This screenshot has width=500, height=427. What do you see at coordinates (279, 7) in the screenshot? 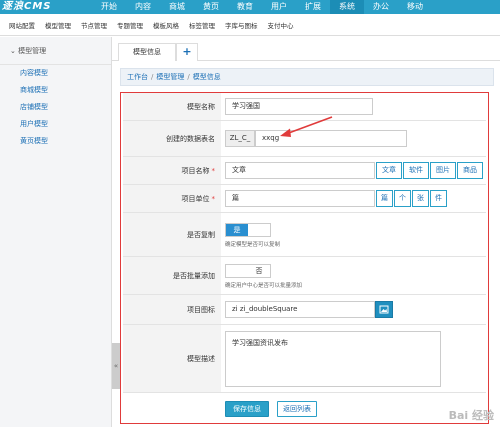
I see `top-nav-item: 用户` at bounding box center [279, 7].